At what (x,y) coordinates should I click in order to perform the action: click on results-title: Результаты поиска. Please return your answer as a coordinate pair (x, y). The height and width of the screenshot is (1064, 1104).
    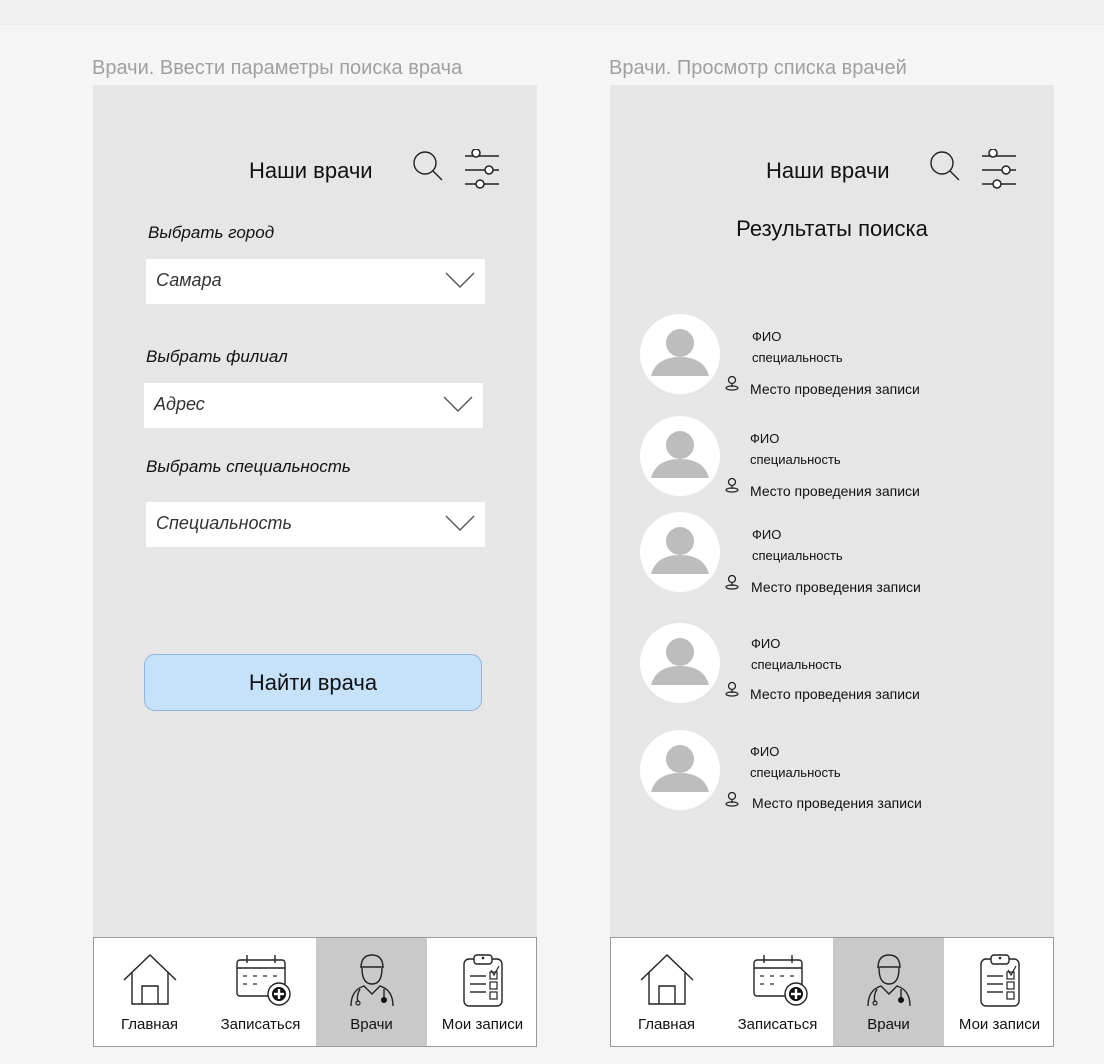
    Looking at the image, I should click on (832, 228).